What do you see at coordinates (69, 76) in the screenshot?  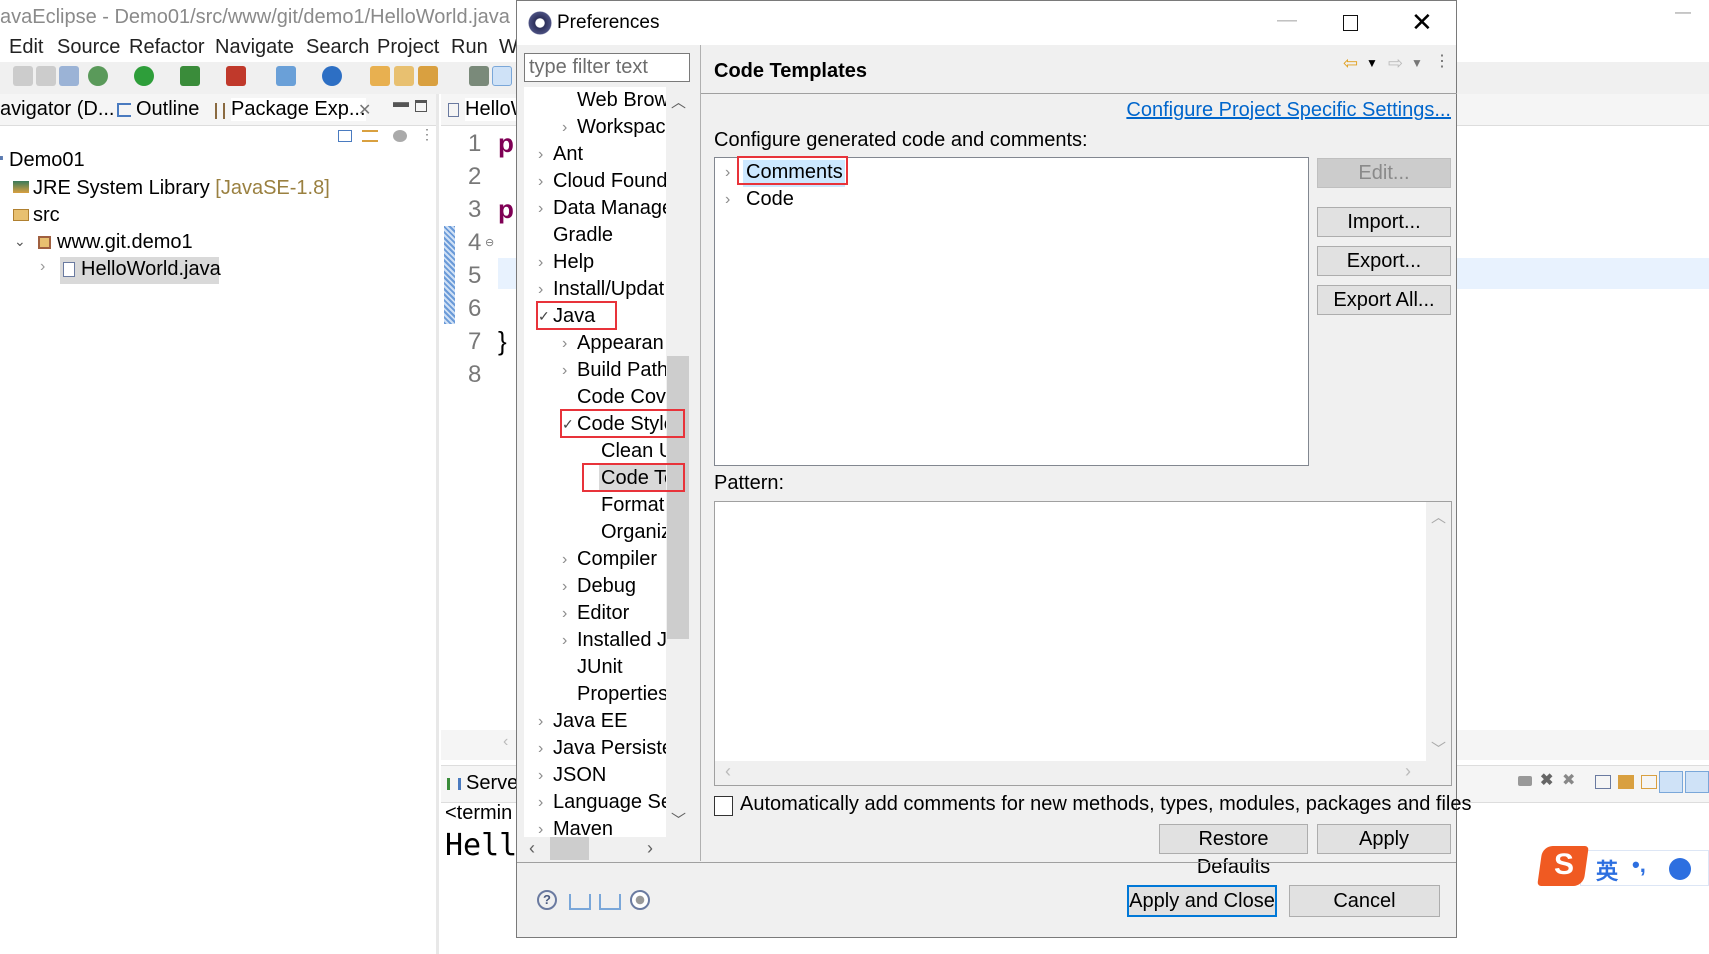 I see `print-icon` at bounding box center [69, 76].